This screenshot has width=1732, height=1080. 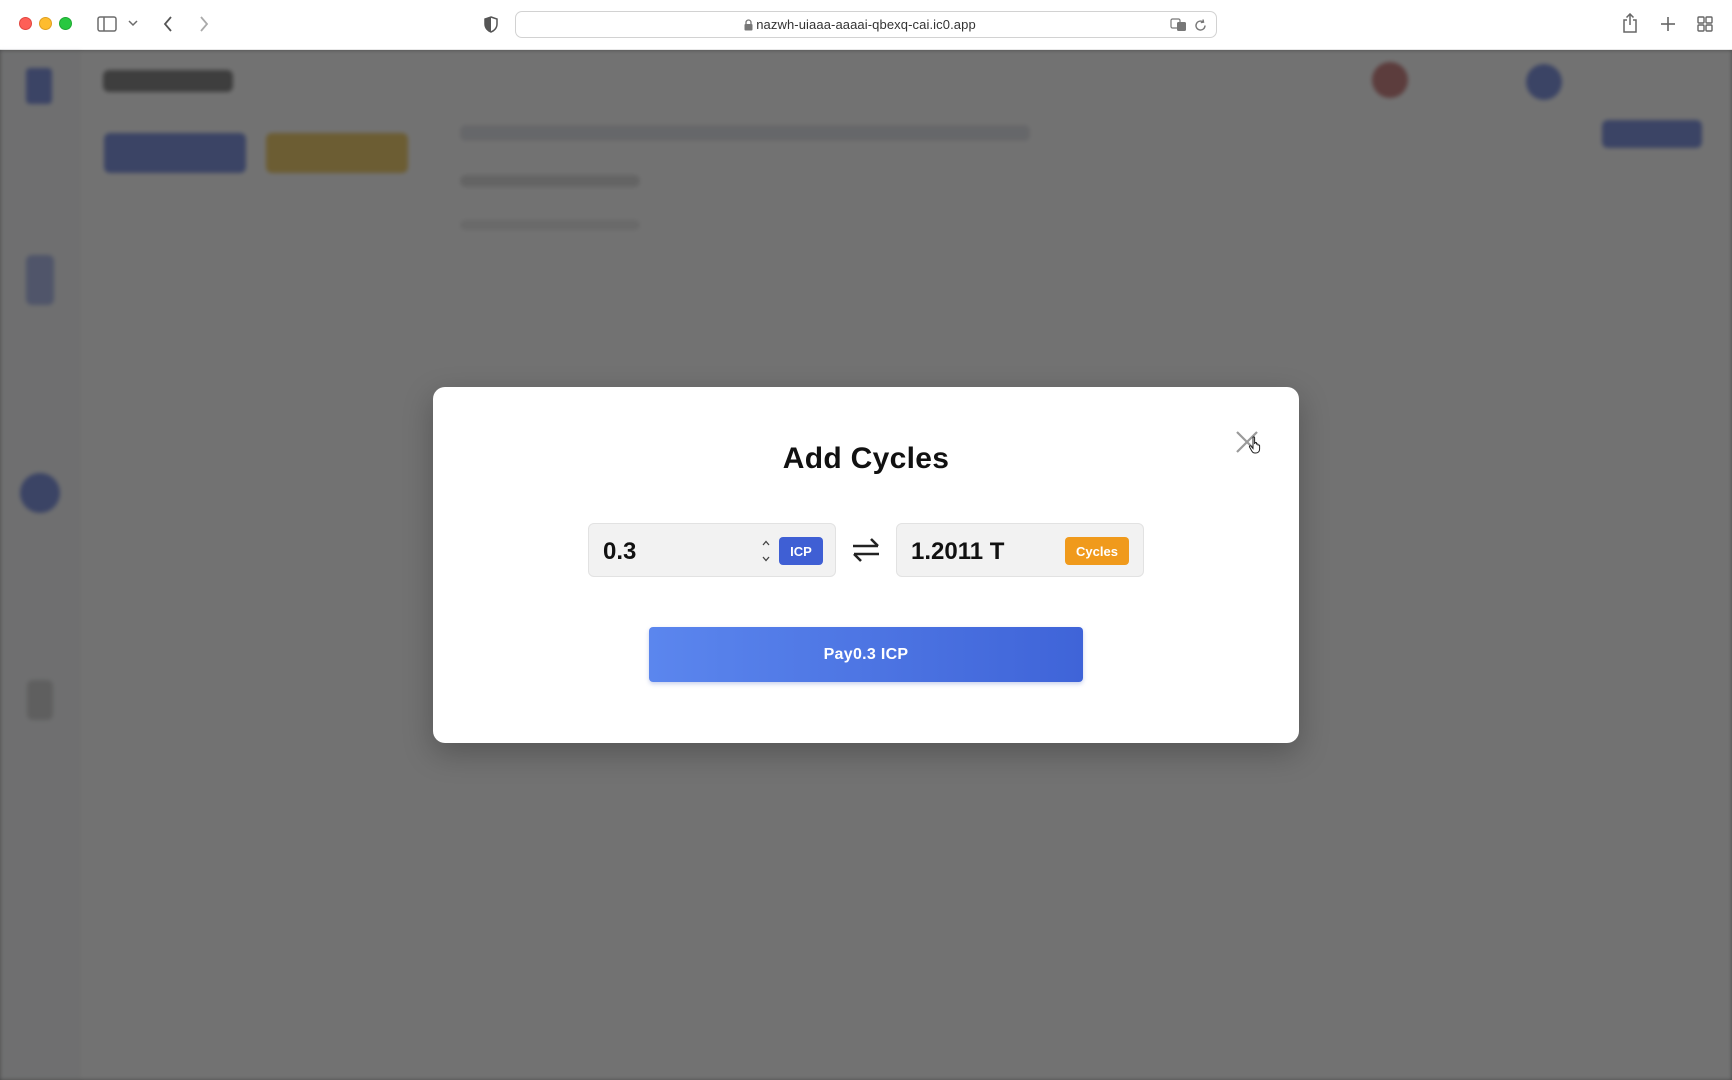 I want to click on new-tab-icon, so click(x=1668, y=24).